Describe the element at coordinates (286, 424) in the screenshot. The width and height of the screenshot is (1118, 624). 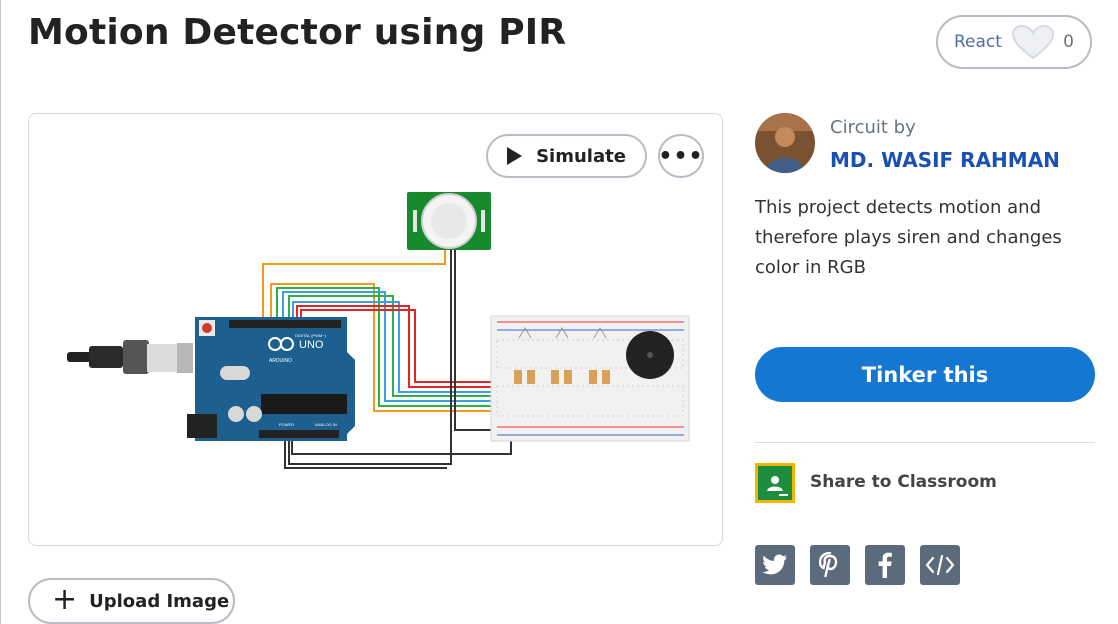
I see `power-label: POWER` at that location.